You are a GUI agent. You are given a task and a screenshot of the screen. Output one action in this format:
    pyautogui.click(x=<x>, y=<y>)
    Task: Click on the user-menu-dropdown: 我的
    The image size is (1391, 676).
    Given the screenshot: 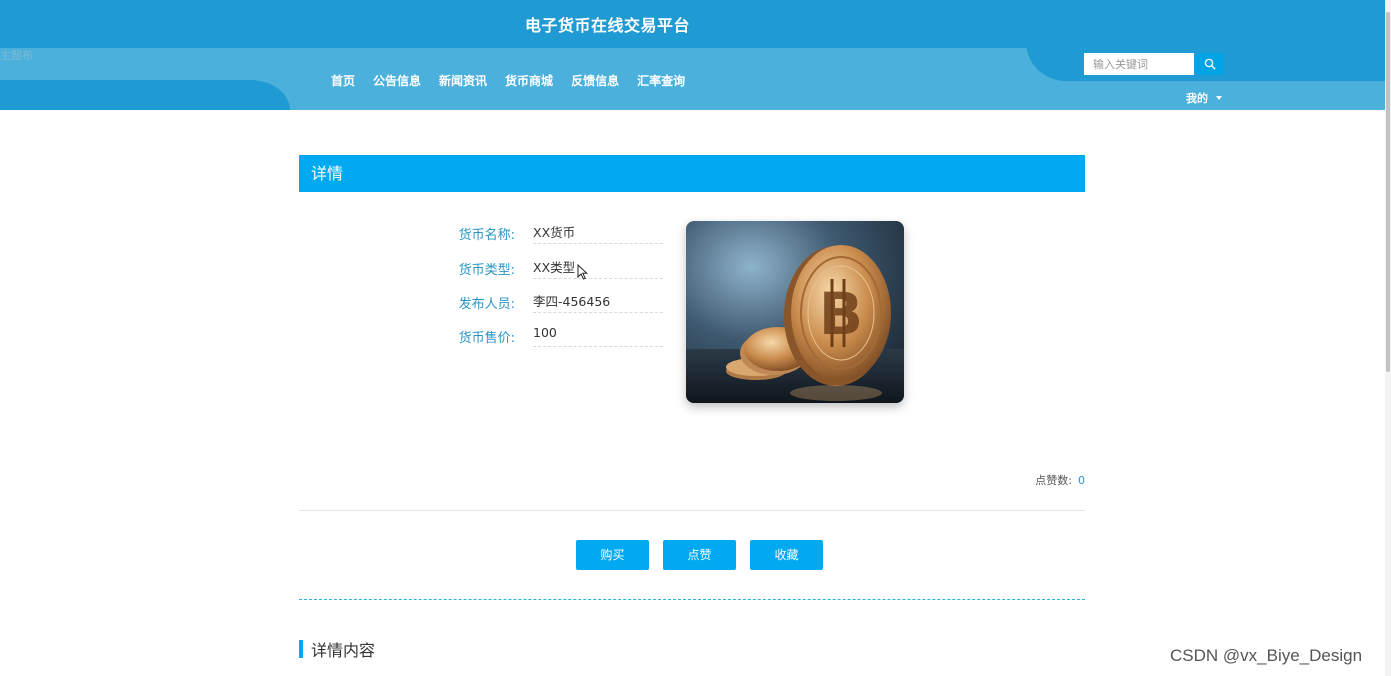 What is the action you would take?
    pyautogui.click(x=1204, y=98)
    